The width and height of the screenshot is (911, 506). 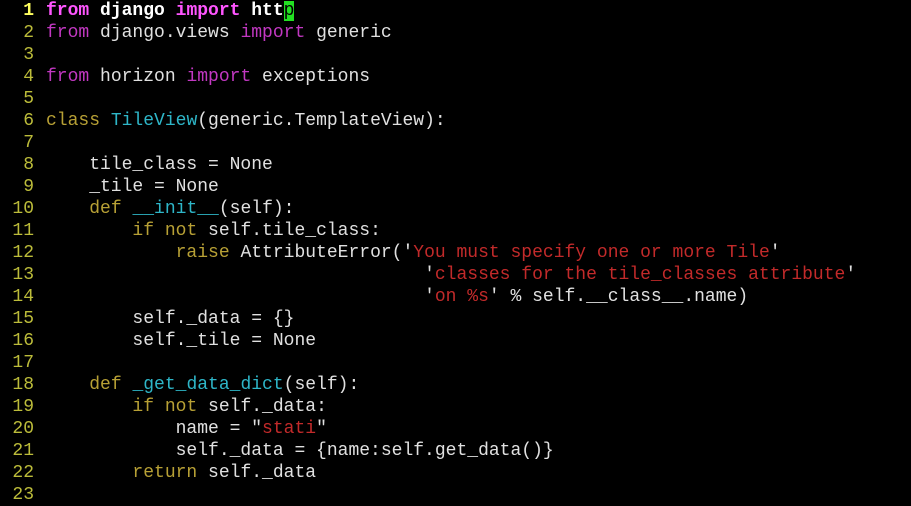 I want to click on line-number: 10, so click(x=23, y=209).